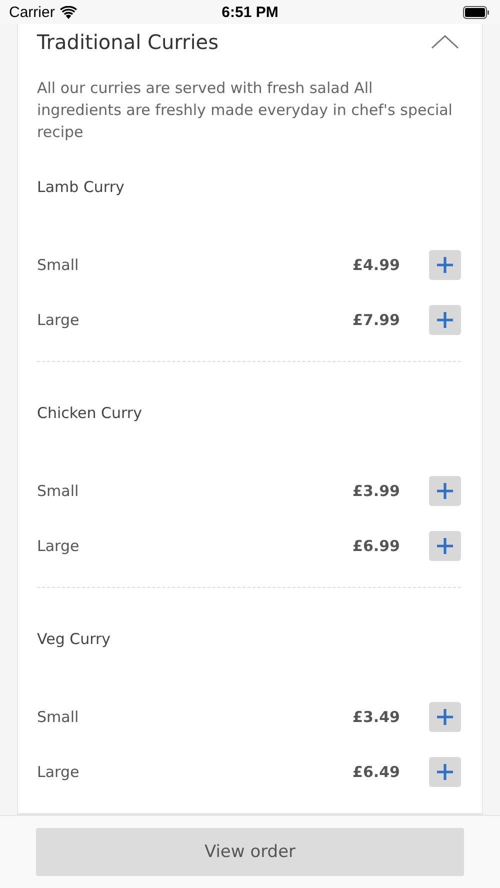  What do you see at coordinates (68, 12) in the screenshot?
I see `wifi-icon` at bounding box center [68, 12].